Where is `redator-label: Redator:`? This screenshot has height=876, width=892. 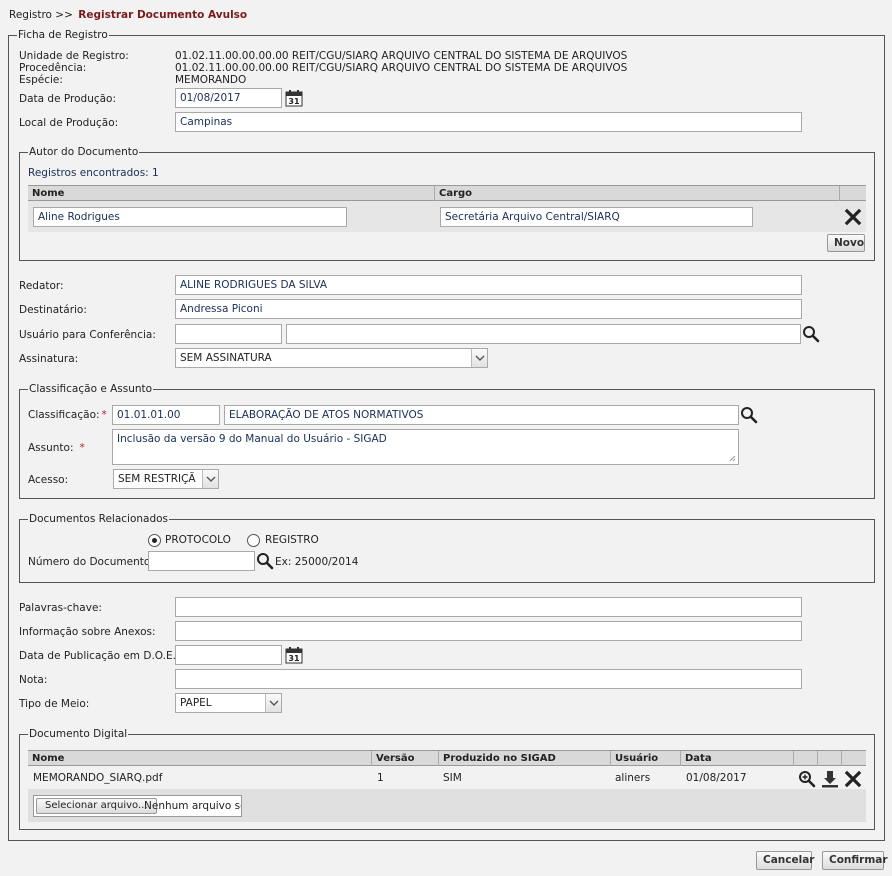 redator-label: Redator: is located at coordinates (41, 286).